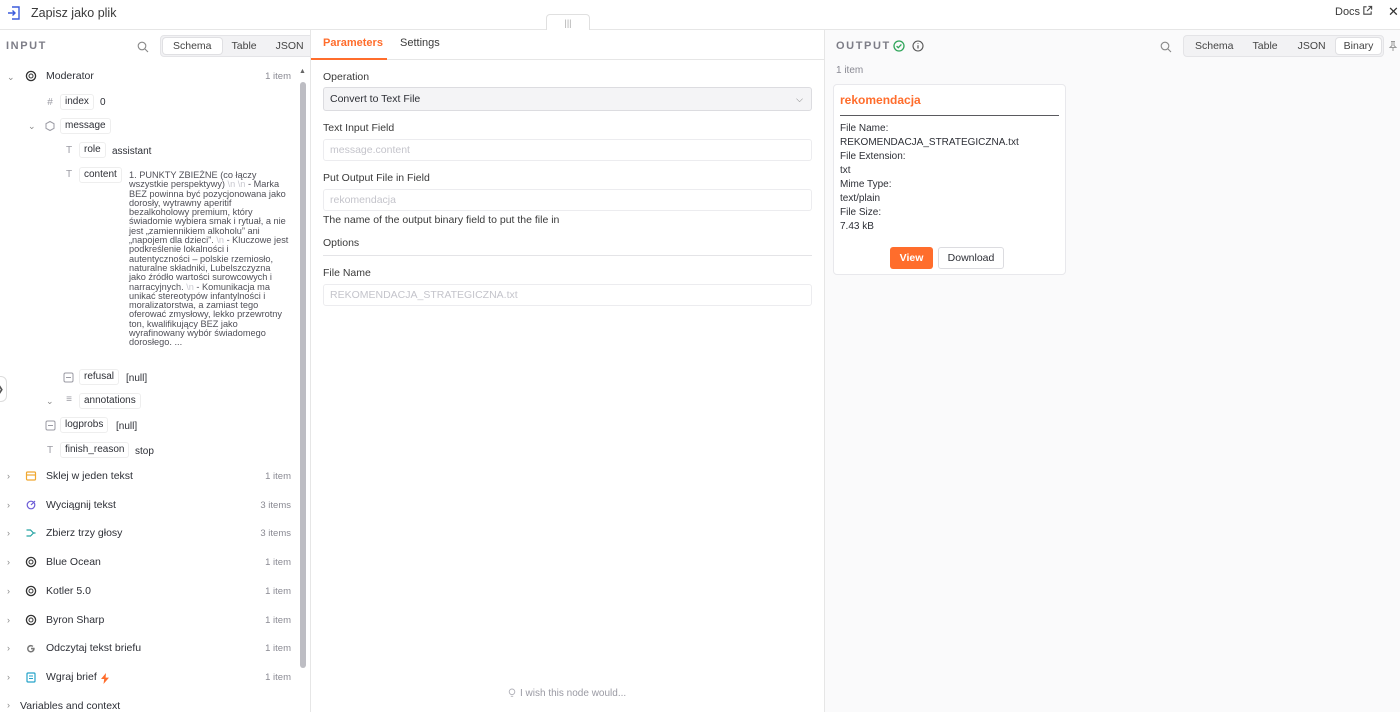 The height and width of the screenshot is (712, 1400). I want to click on node-byron-sharp: Byron Sharp, so click(75, 620).